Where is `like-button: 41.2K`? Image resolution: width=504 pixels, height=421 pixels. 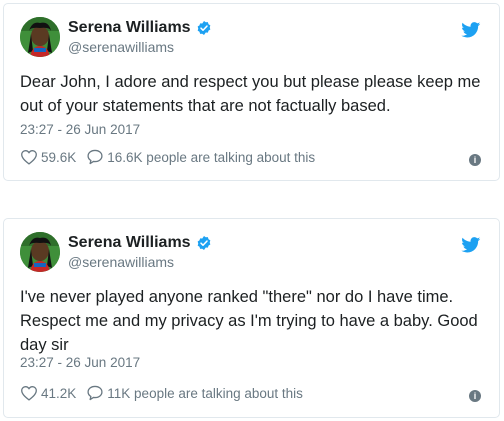 like-button: 41.2K is located at coordinates (48, 393).